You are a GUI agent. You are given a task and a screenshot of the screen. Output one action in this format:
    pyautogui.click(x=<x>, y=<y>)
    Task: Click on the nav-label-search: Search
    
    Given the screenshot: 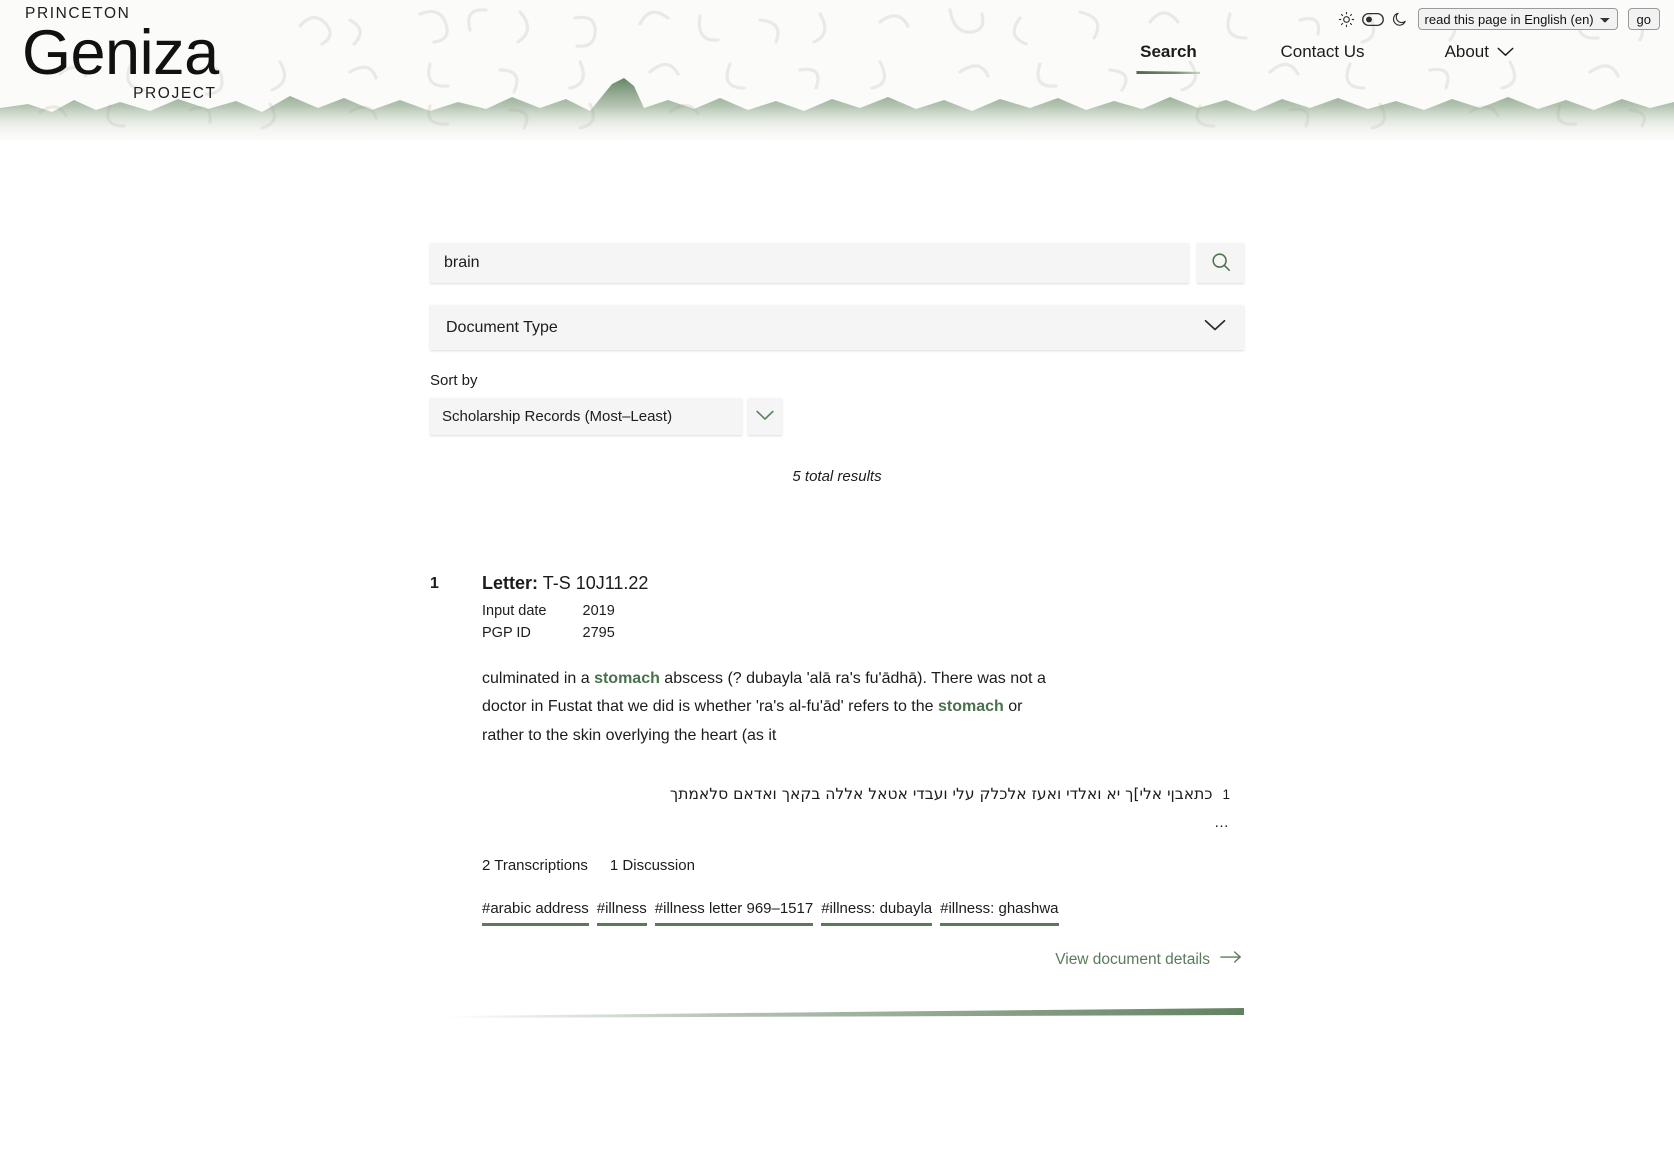 What is the action you would take?
    pyautogui.click(x=1168, y=51)
    